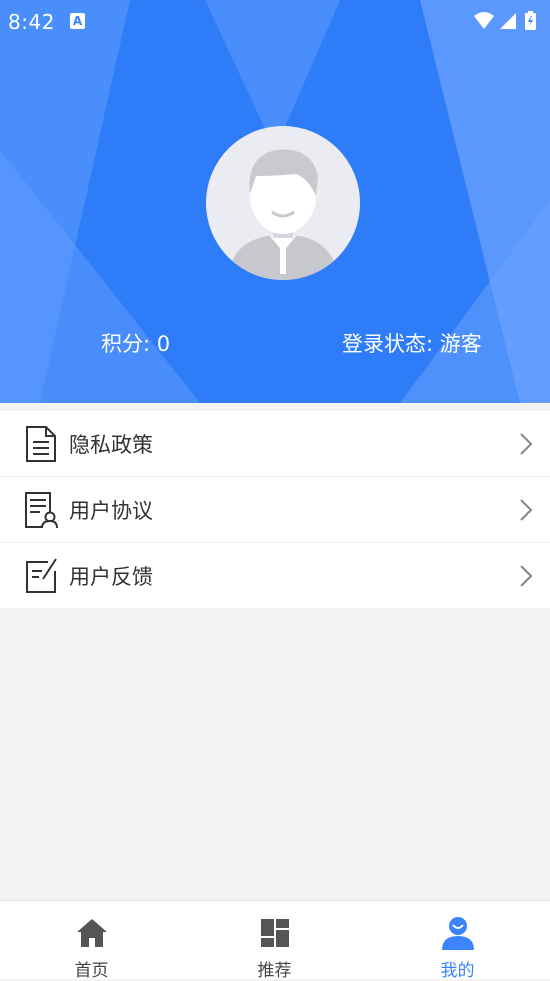 The height and width of the screenshot is (981, 550). Describe the element at coordinates (41, 575) in the screenshot. I see `feedback-icon` at that location.